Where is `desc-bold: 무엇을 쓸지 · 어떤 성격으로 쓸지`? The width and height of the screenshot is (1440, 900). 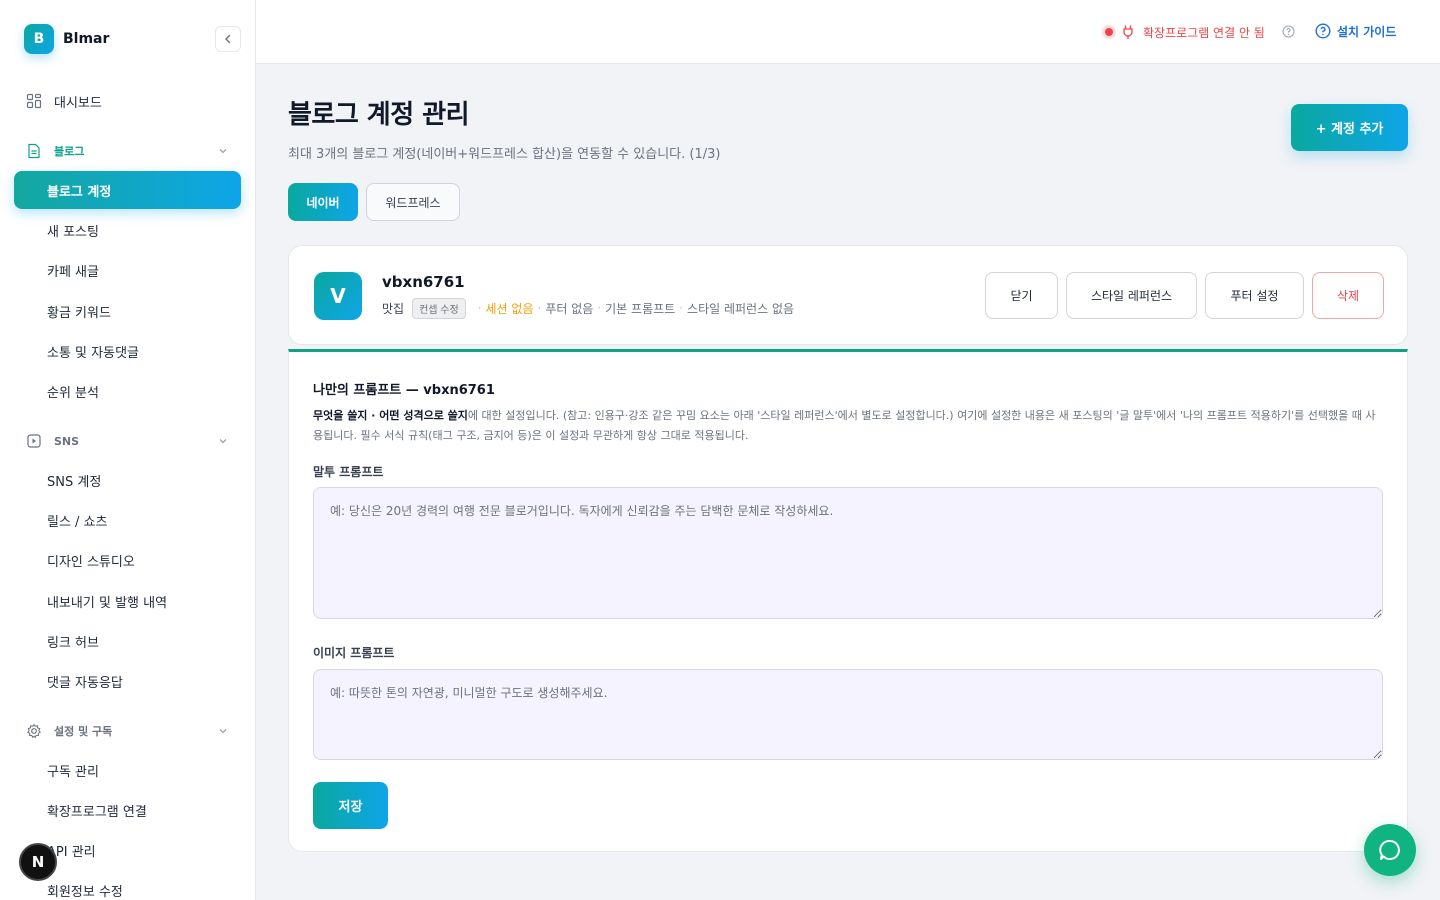 desc-bold: 무엇을 쓸지 · 어떤 성격으로 쓸지 is located at coordinates (390, 415).